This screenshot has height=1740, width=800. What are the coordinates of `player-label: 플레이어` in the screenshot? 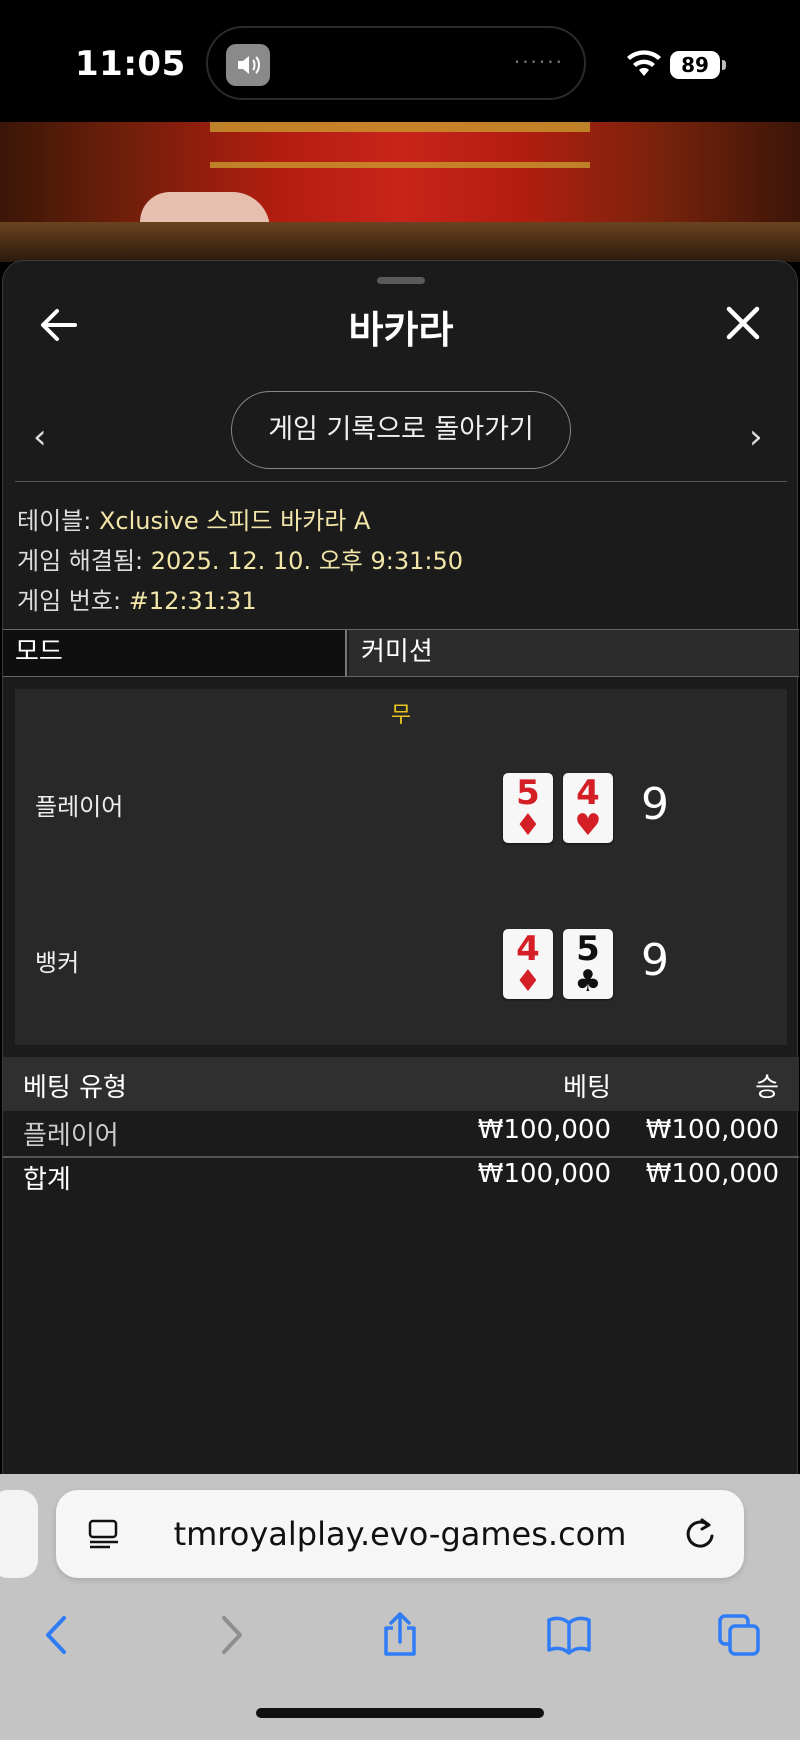 It's located at (79, 807).